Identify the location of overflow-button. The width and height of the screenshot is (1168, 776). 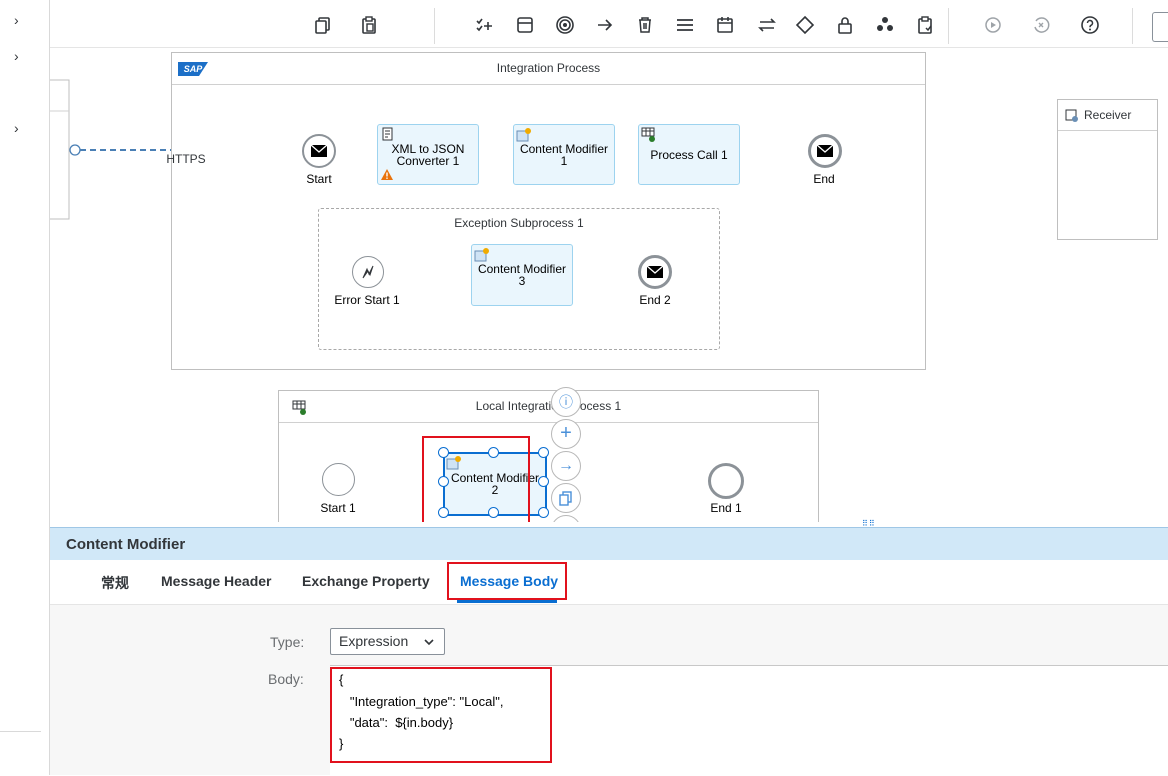
(1160, 27).